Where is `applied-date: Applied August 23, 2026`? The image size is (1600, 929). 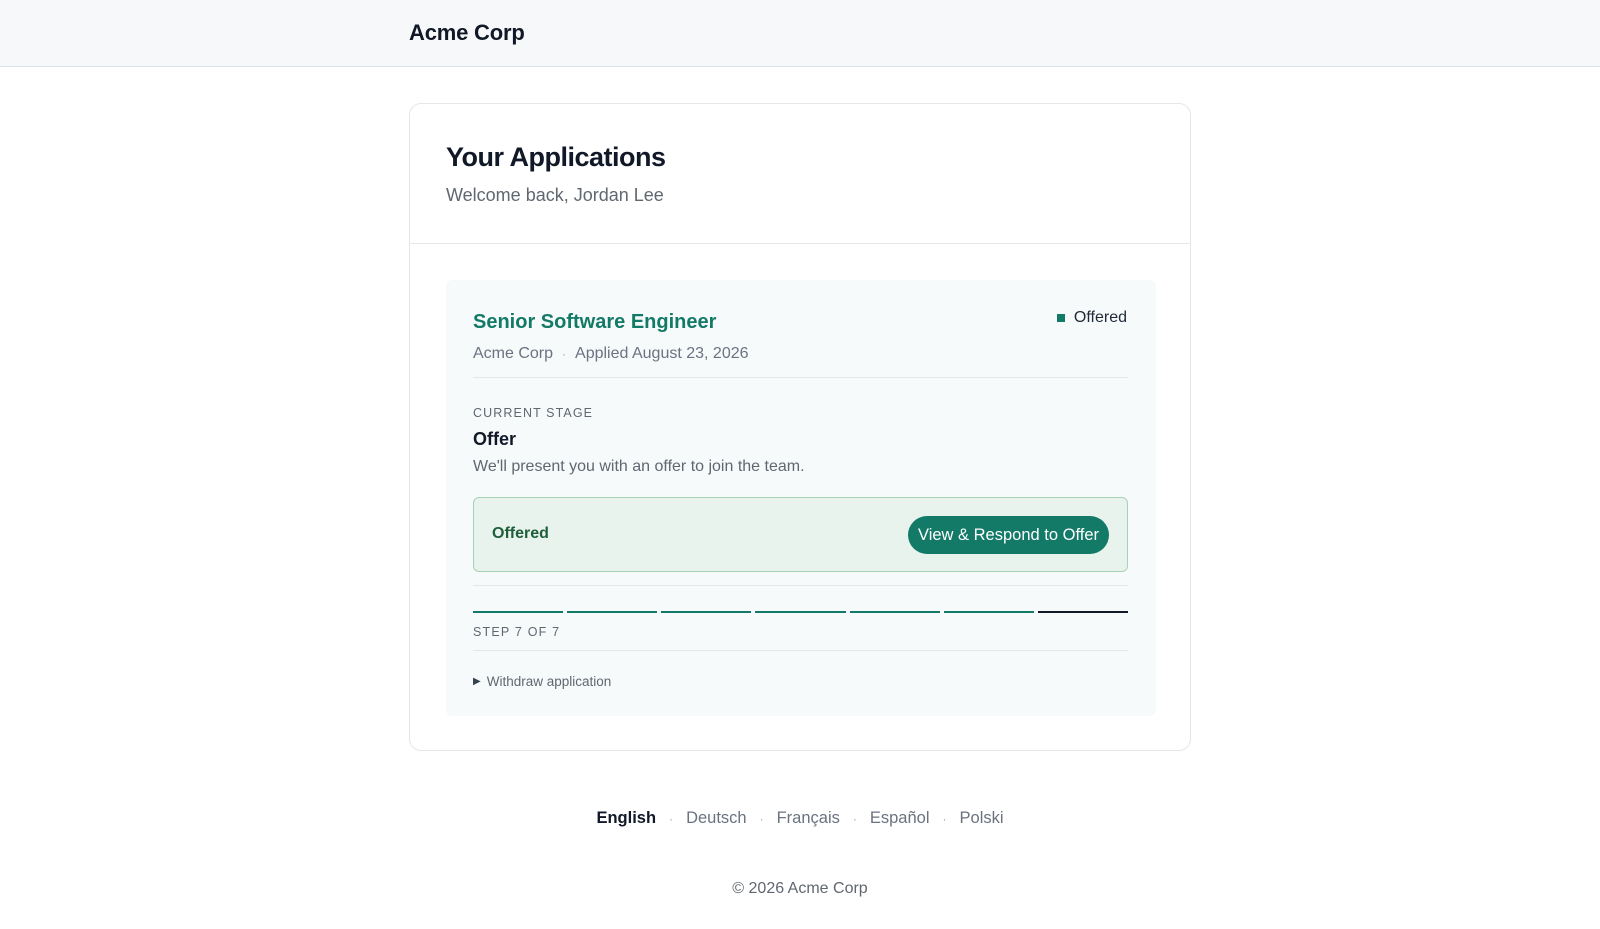
applied-date: Applied August 23, 2026 is located at coordinates (662, 353).